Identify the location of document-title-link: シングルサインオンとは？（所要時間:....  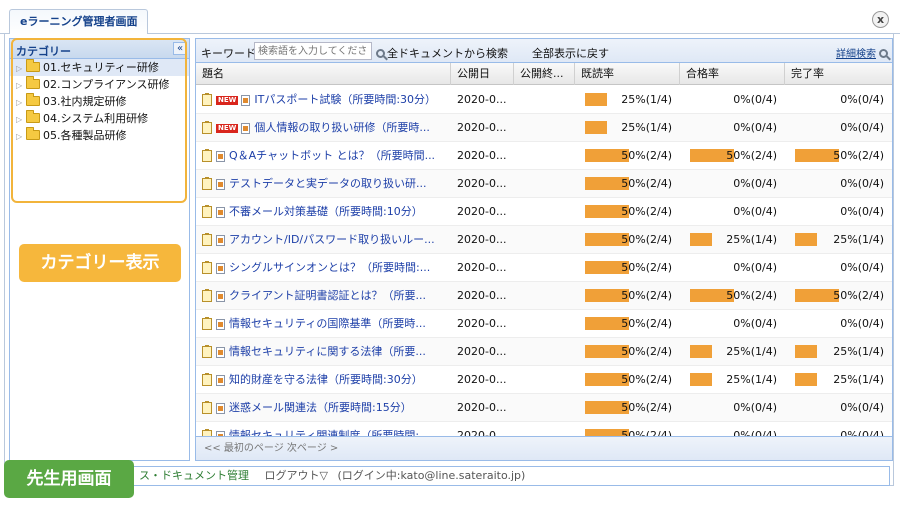
(329, 268).